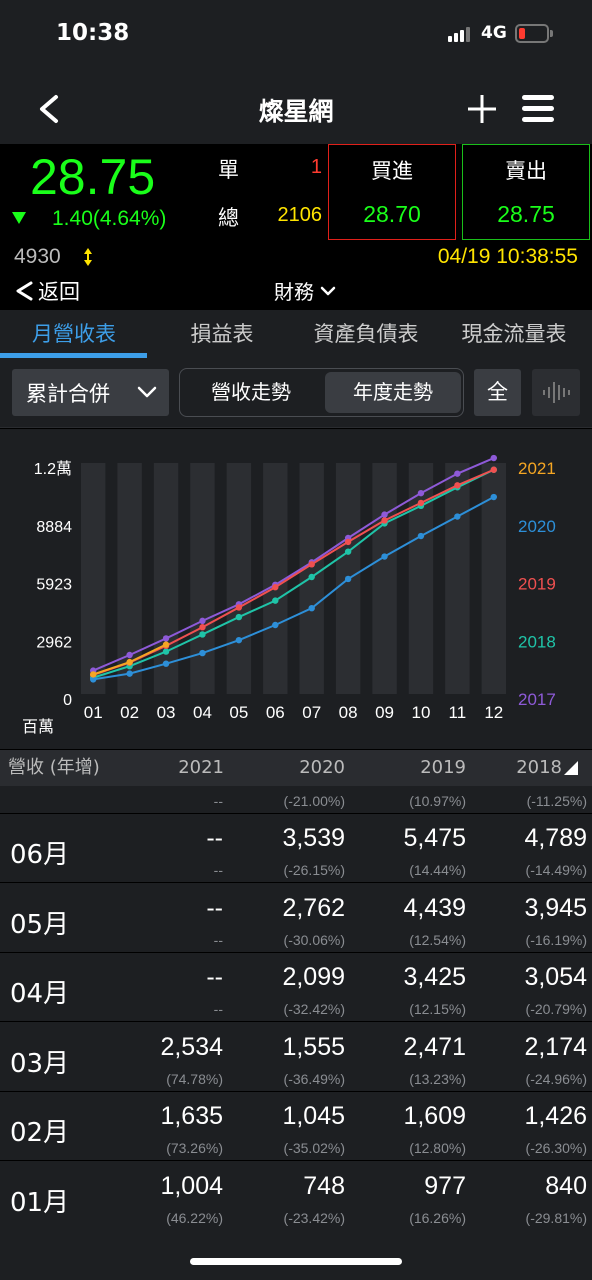 This screenshot has height=1280, width=592. Describe the element at coordinates (194, 1148) in the screenshot. I see `row-yoy-pct: (73.26%)` at that location.